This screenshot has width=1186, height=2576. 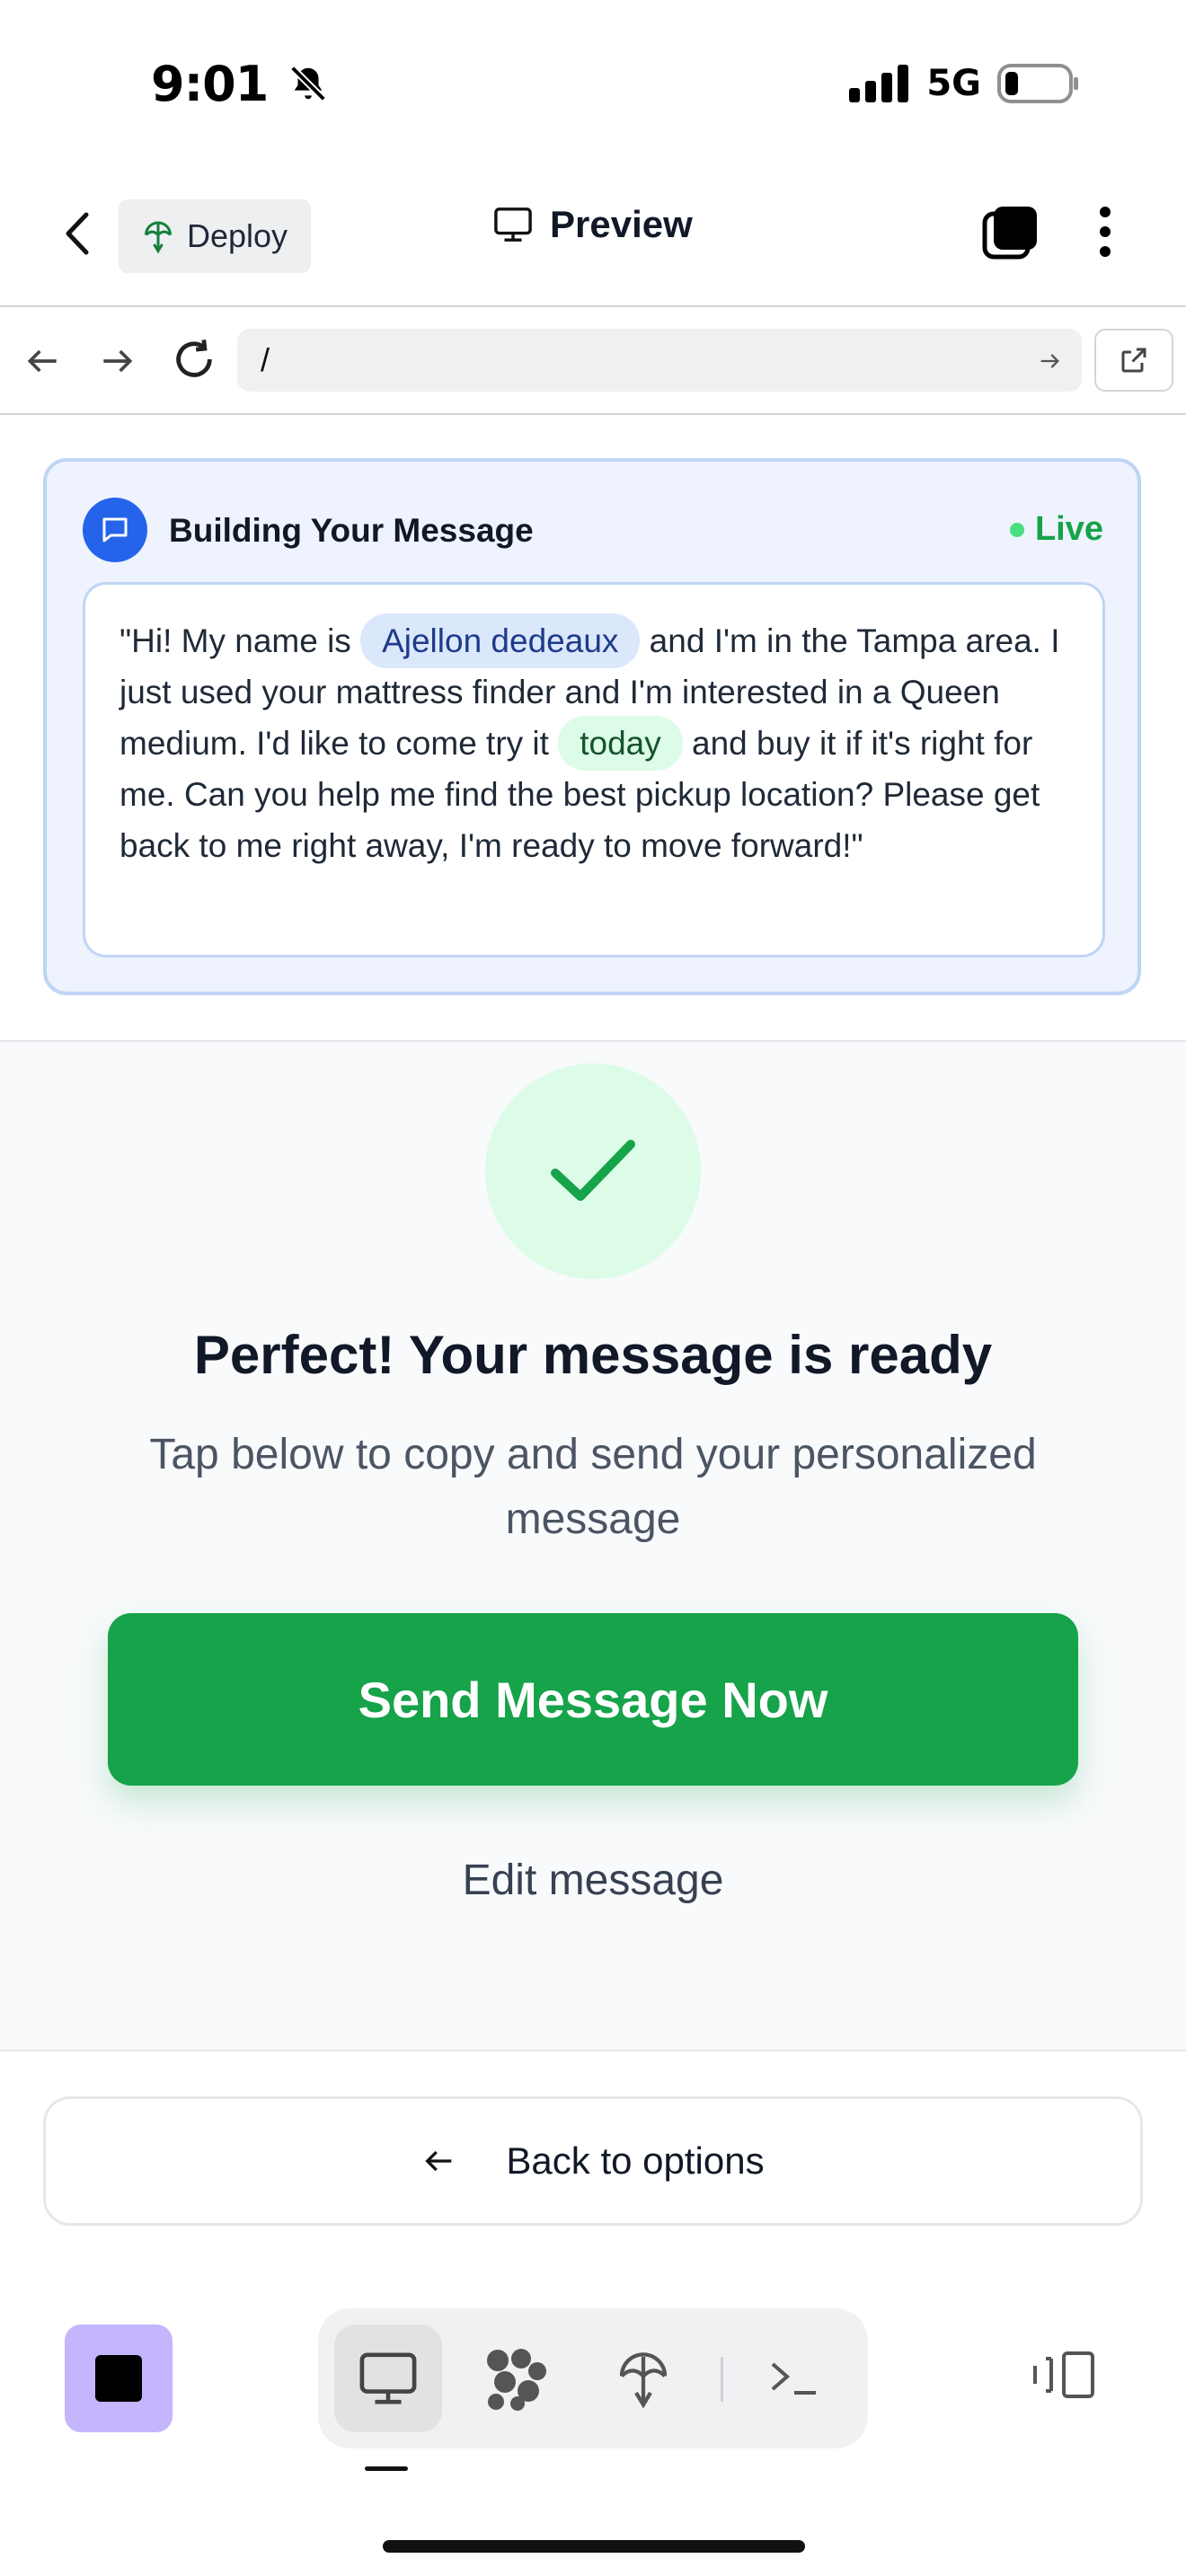 I want to click on bell-slash-icon, so click(x=308, y=83).